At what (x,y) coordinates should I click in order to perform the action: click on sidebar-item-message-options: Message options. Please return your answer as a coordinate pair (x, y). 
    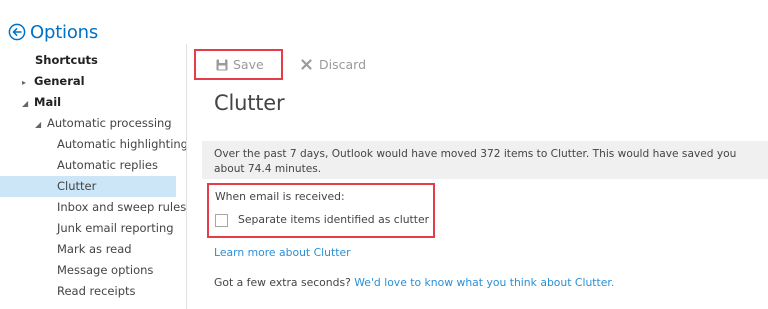
    Looking at the image, I should click on (88, 270).